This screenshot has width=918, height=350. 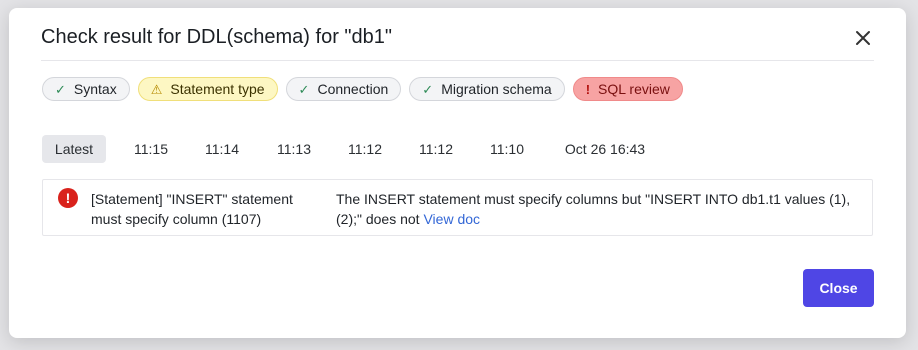 I want to click on chip-label: Migration schema, so click(x=496, y=89).